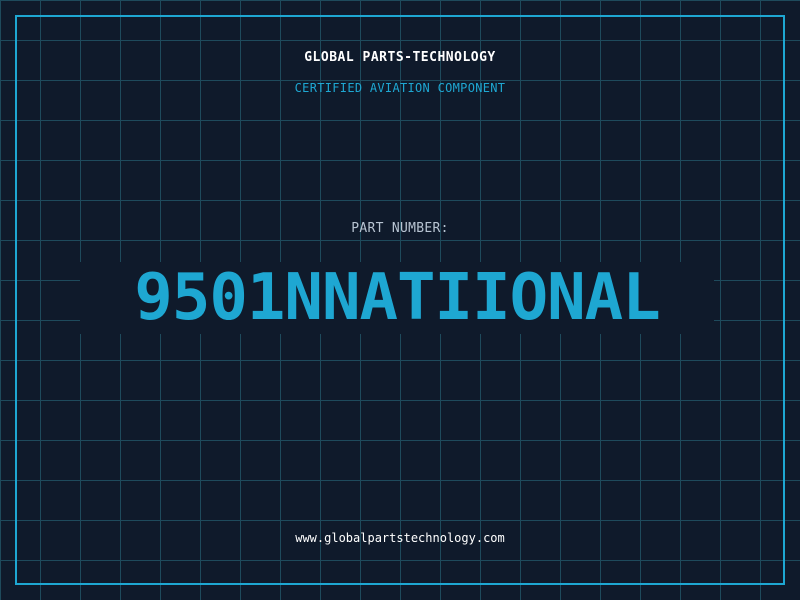 The image size is (800, 600). Describe the element at coordinates (400, 538) in the screenshot. I see `website-url: www.globalpartstechnology.com` at that location.